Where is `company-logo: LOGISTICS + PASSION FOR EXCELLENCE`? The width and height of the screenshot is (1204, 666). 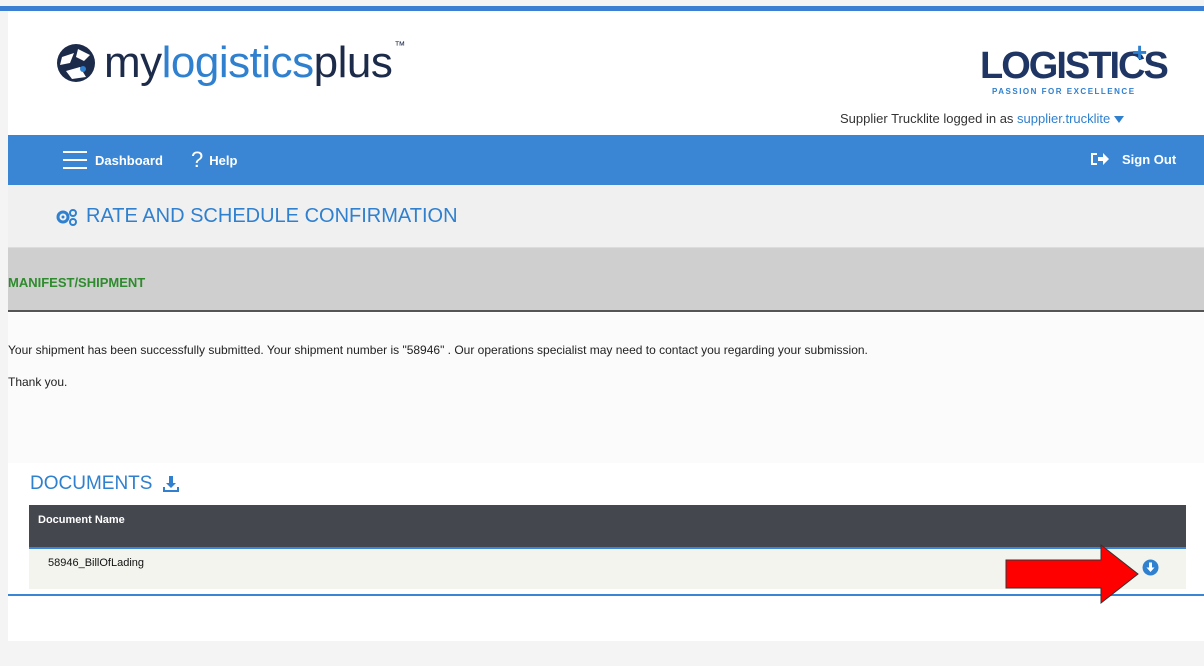 company-logo: LOGISTICS + PASSION FOR EXCELLENCE is located at coordinates (1074, 67).